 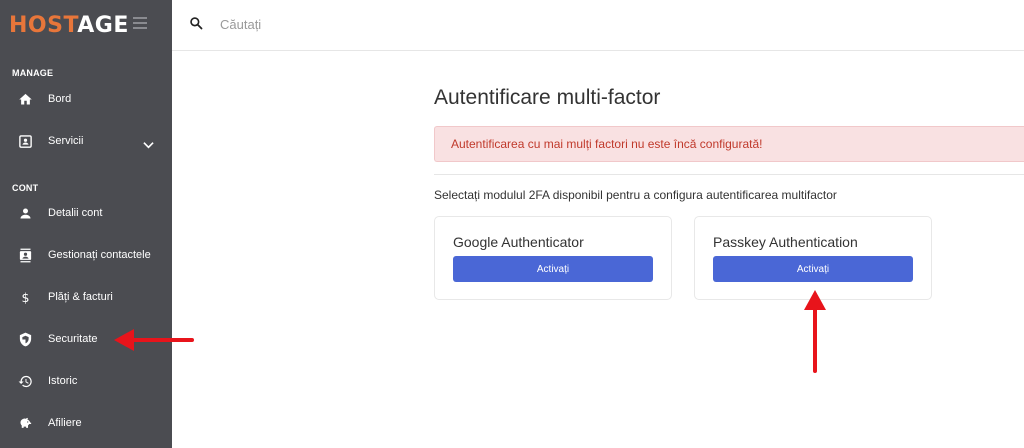 What do you see at coordinates (86, 423) in the screenshot?
I see `sidebar-item-afiliere: Afiliere` at bounding box center [86, 423].